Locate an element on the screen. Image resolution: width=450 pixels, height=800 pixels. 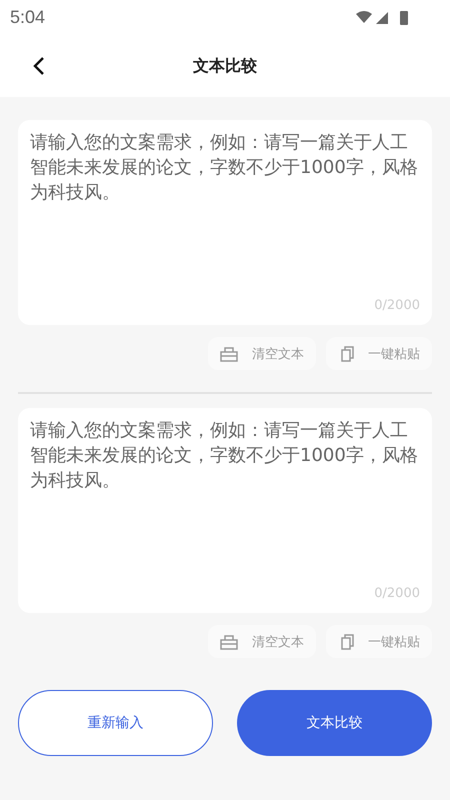
compare-button: 文本比较 is located at coordinates (334, 723).